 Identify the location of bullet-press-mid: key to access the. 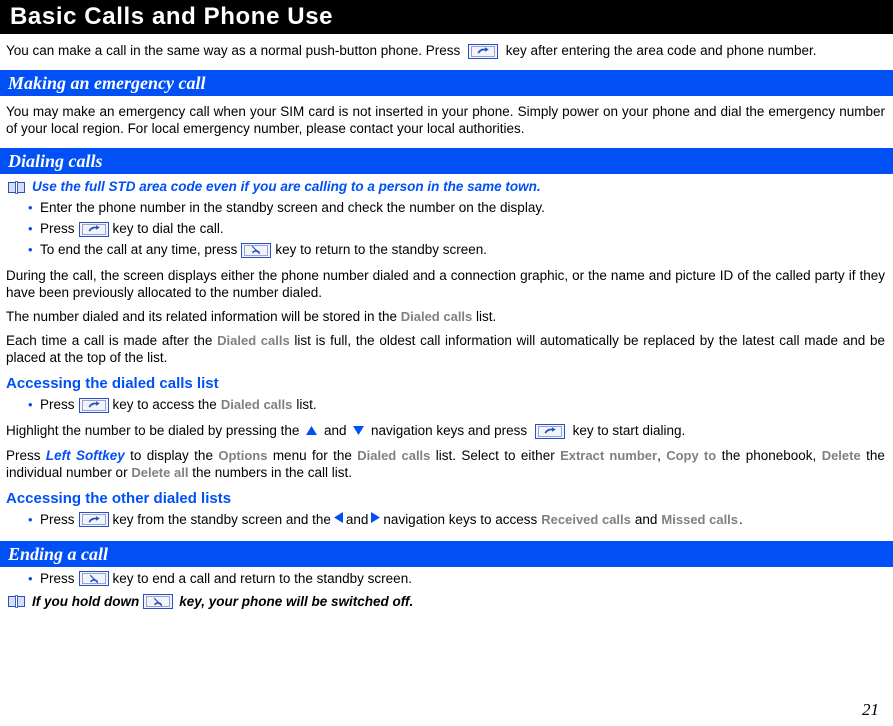
(164, 404).